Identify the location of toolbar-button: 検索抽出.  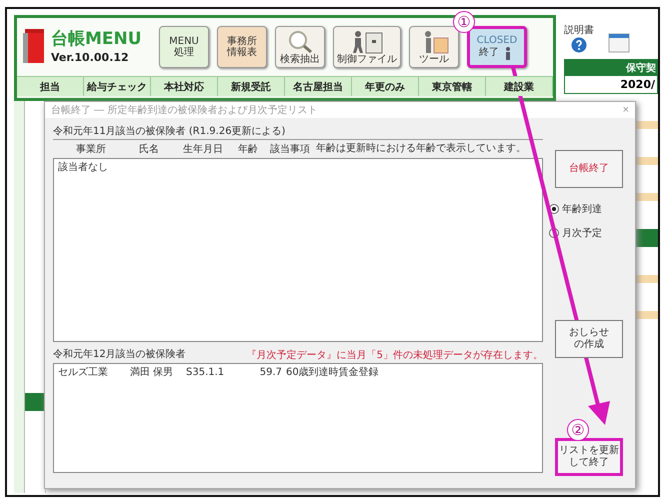
(300, 47).